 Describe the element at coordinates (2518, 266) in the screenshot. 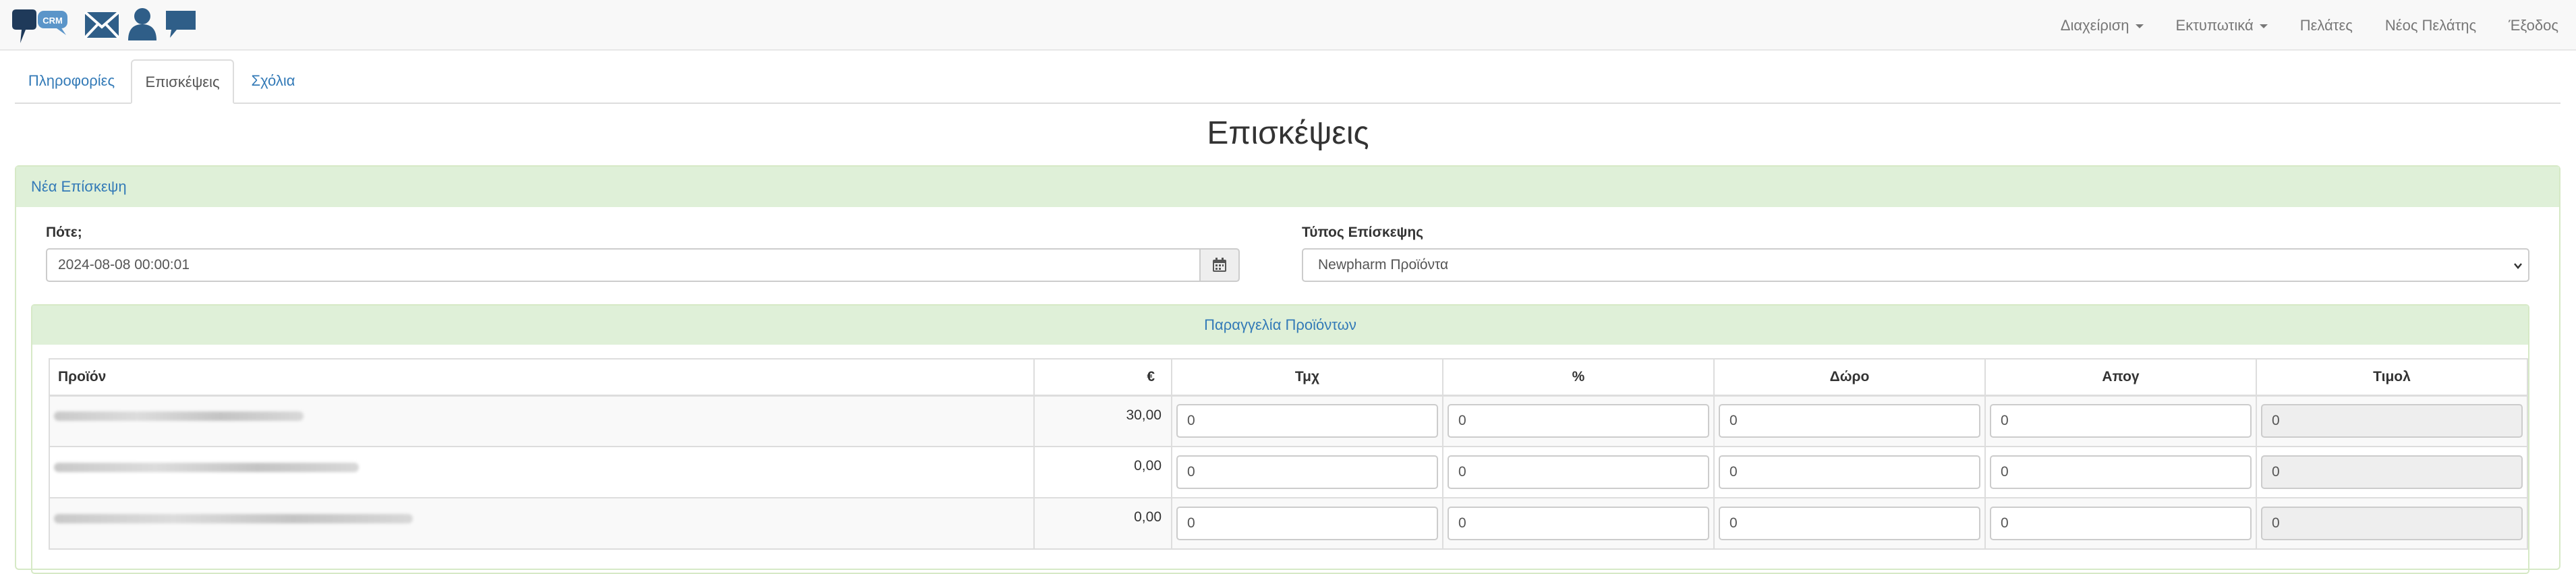

I see `chevron-down-icon` at that location.